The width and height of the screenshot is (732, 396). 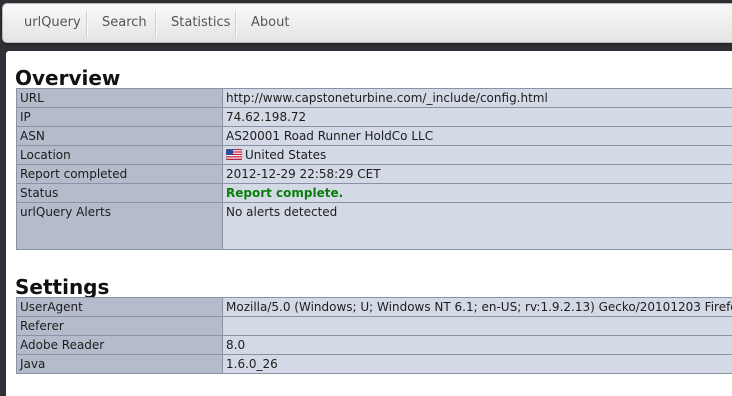 What do you see at coordinates (367, 23) in the screenshot?
I see `top-navbar: urlQuery Search Statistics About` at bounding box center [367, 23].